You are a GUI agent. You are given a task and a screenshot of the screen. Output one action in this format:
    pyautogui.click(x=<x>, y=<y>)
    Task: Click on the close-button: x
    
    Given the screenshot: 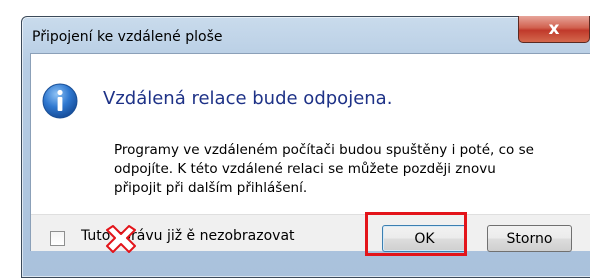 What is the action you would take?
    pyautogui.click(x=554, y=29)
    